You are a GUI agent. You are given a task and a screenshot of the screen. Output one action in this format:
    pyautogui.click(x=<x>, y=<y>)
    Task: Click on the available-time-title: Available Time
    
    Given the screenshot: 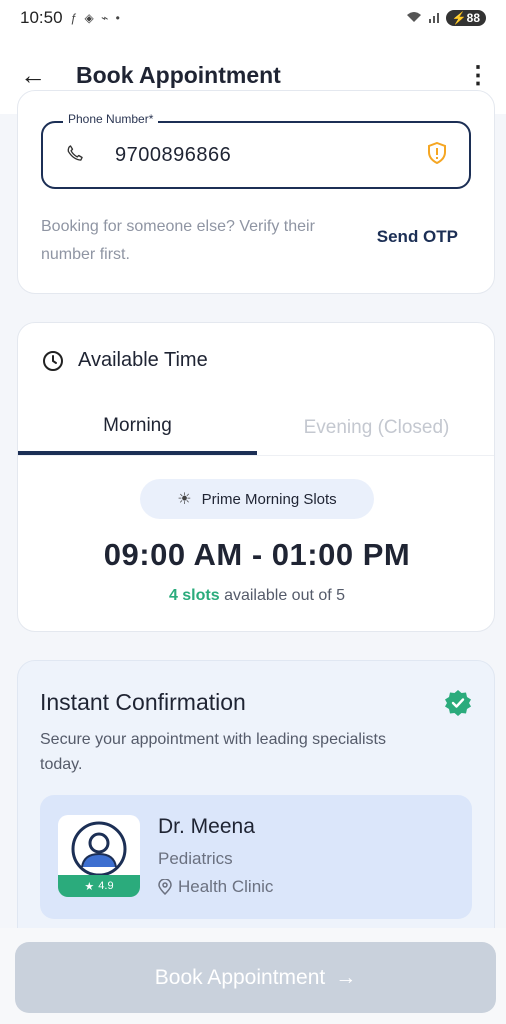 What is the action you would take?
    pyautogui.click(x=143, y=360)
    